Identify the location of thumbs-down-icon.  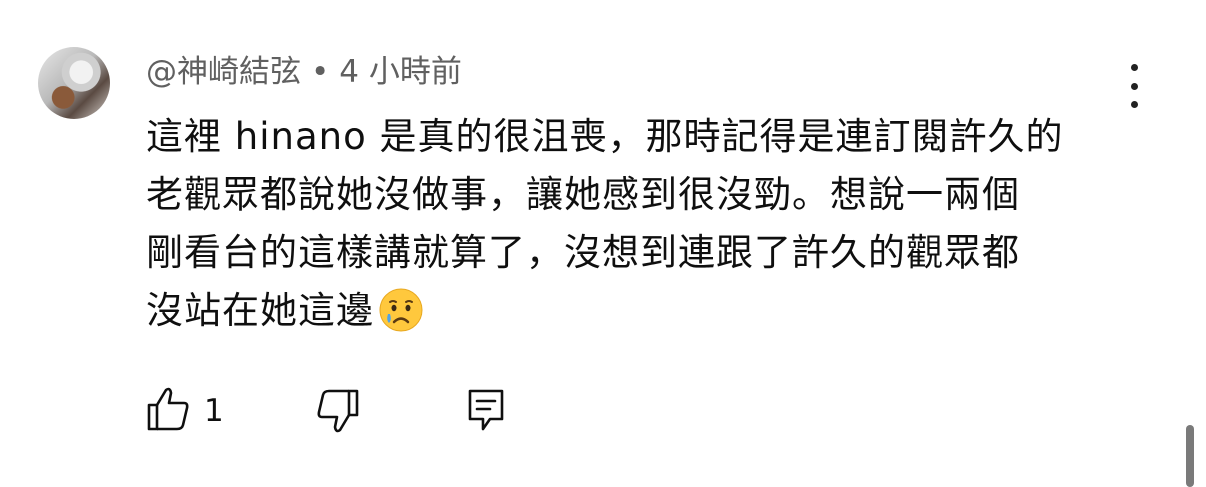
(338, 414).